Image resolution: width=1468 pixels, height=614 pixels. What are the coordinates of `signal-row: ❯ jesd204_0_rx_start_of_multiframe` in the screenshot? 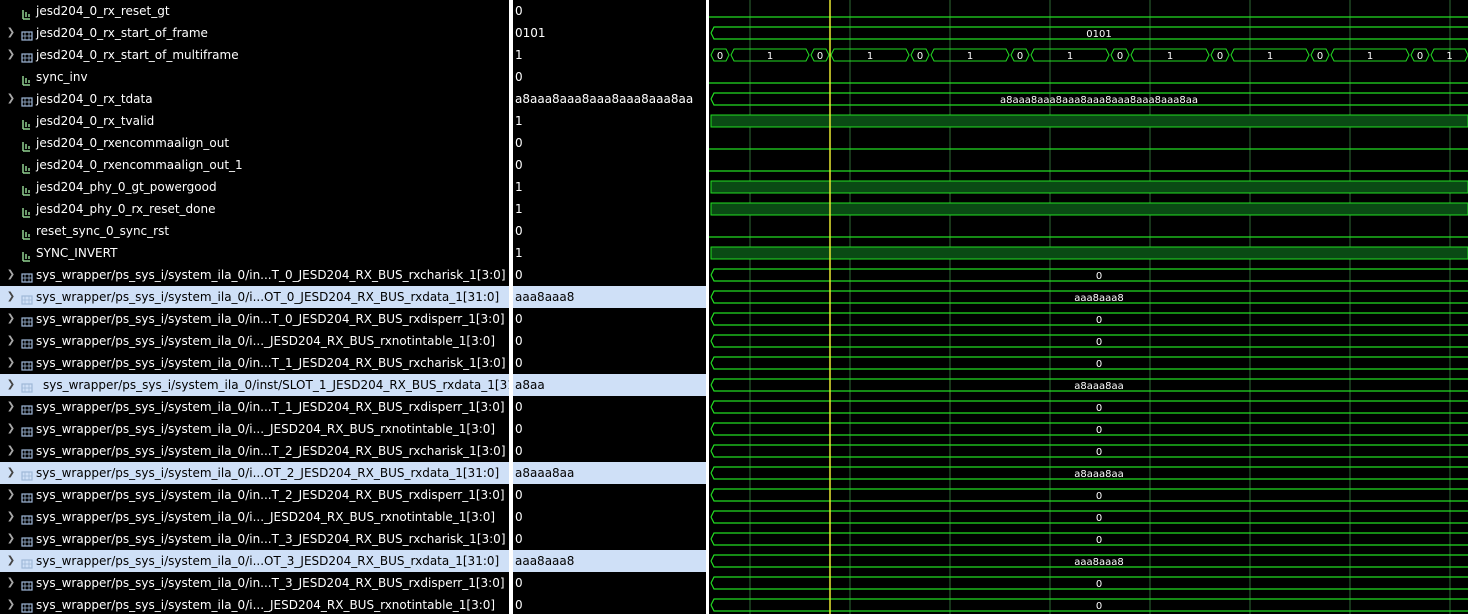 It's located at (254, 55).